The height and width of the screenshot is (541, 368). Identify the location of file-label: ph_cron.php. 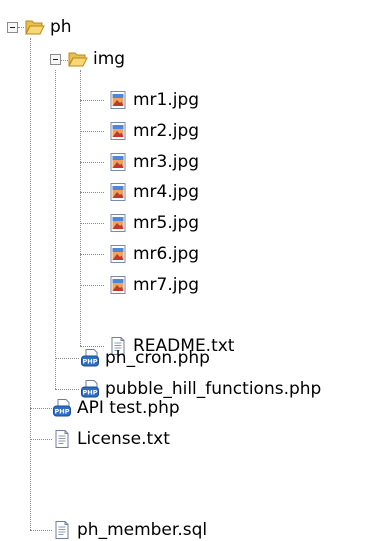
(157, 358).